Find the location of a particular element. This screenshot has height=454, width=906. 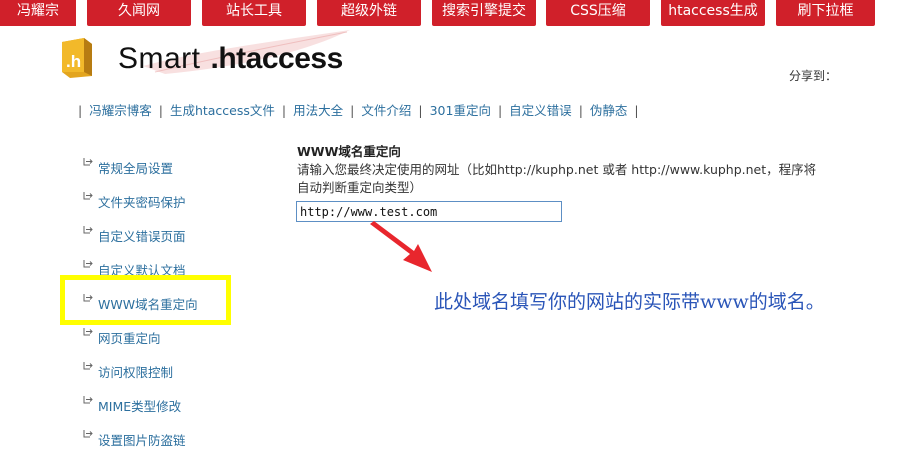

site-logo-text: Smart .htaccess is located at coordinates (230, 59).